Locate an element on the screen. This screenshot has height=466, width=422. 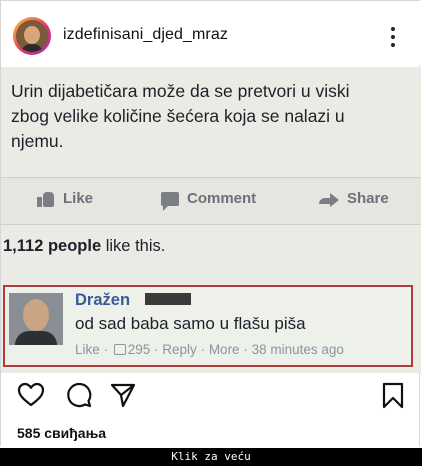
fb-comment-action: Comment is located at coordinates (209, 201).